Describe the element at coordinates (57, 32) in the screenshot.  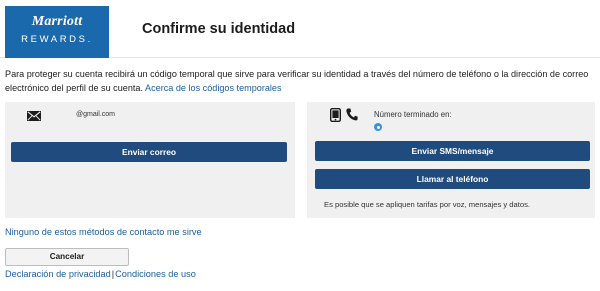
I see `marriott-rewards-logo: Marriott REWARDS.` at that location.